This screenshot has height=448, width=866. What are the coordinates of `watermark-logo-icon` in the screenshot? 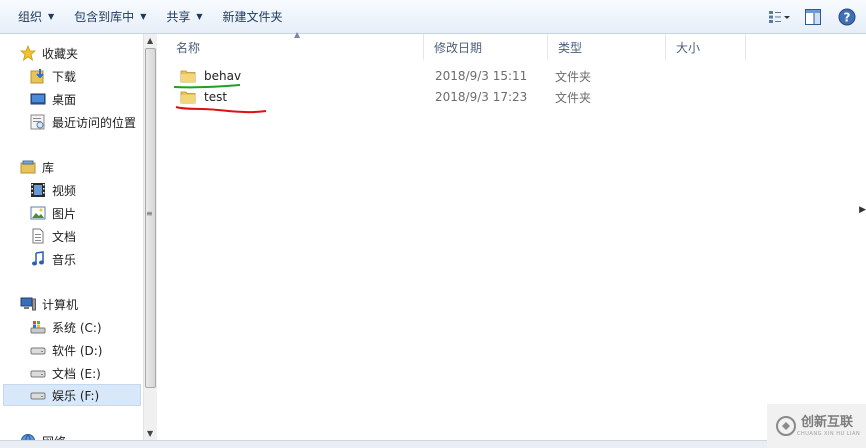 It's located at (786, 426).